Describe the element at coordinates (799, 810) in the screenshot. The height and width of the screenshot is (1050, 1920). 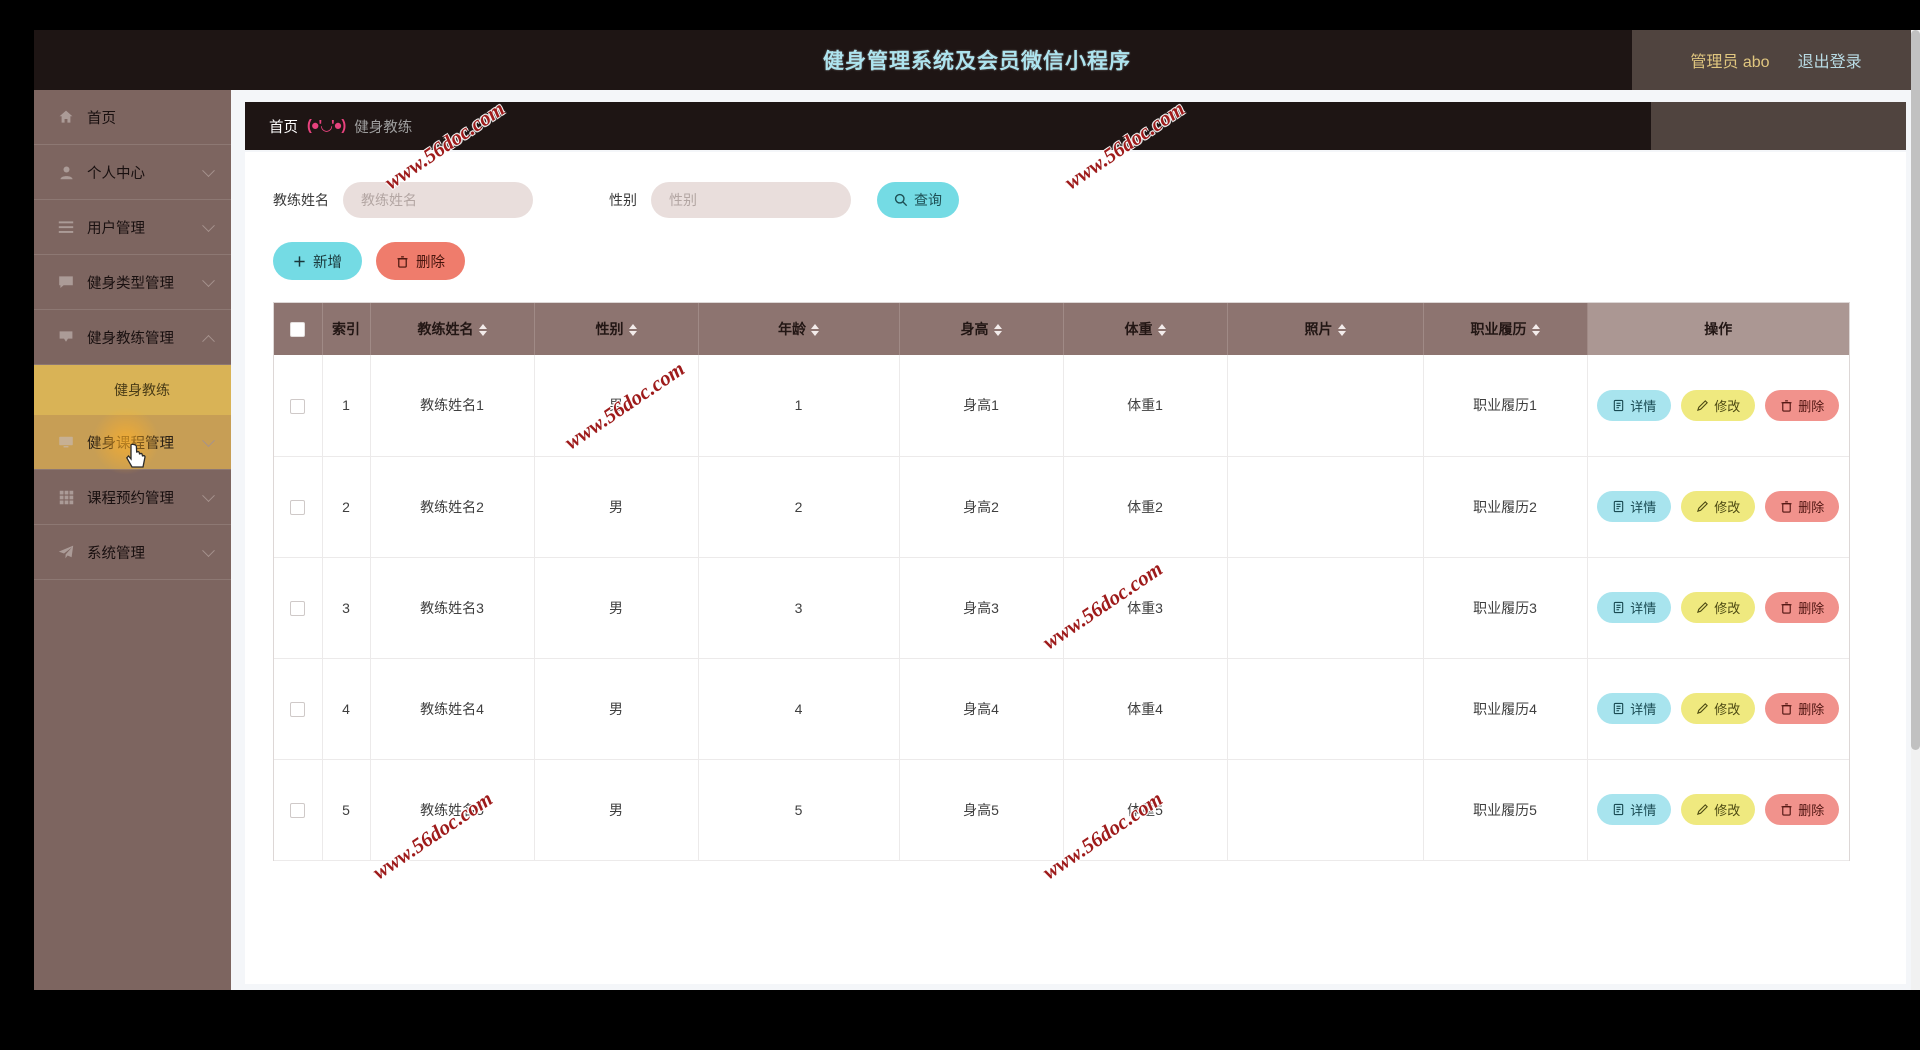
I see `cell-age: 5` at that location.